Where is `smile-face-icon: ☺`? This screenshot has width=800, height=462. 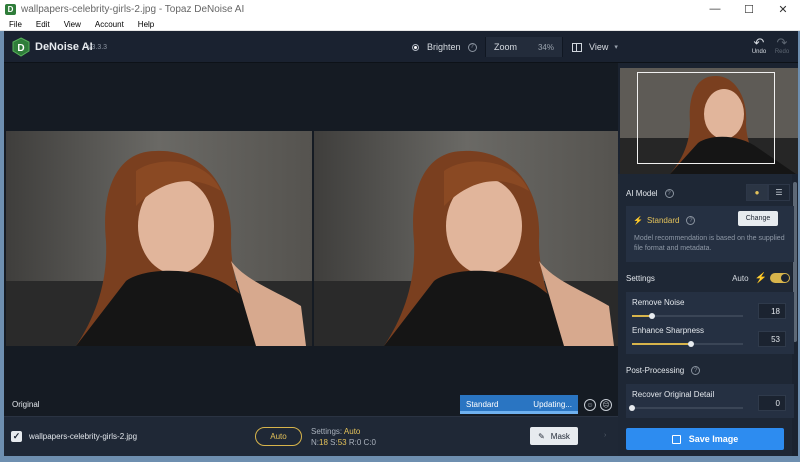 smile-face-icon: ☺ is located at coordinates (590, 405).